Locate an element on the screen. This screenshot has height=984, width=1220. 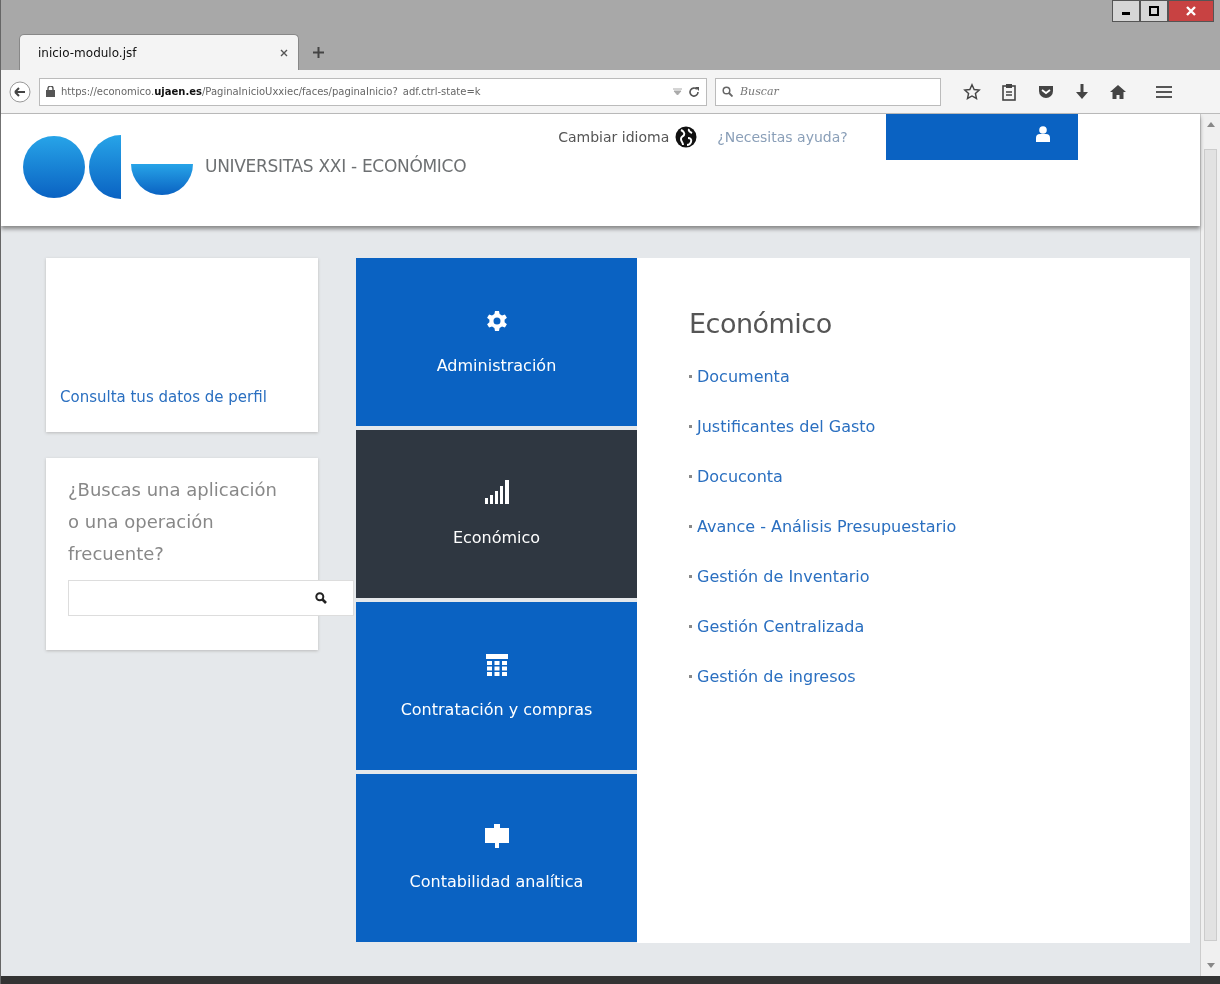
reload-icon is located at coordinates (694, 91).